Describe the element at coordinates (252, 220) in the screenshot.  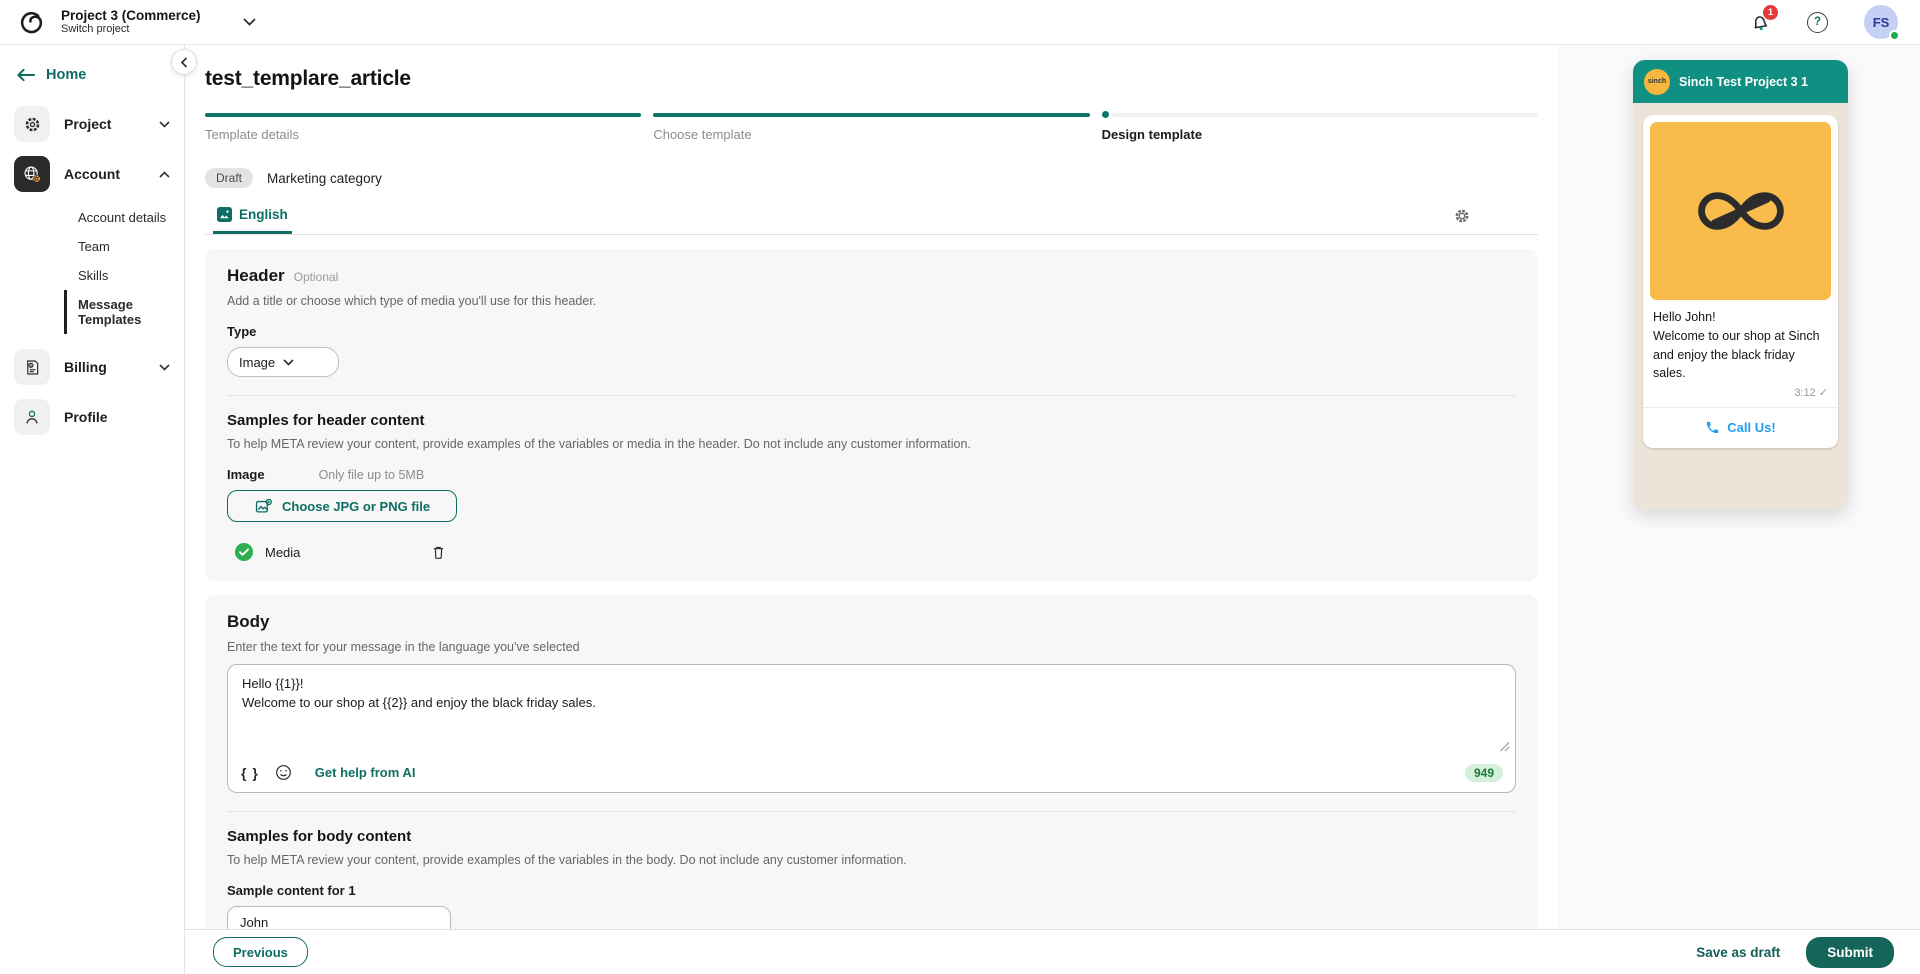
I see `tab-english: English` at that location.